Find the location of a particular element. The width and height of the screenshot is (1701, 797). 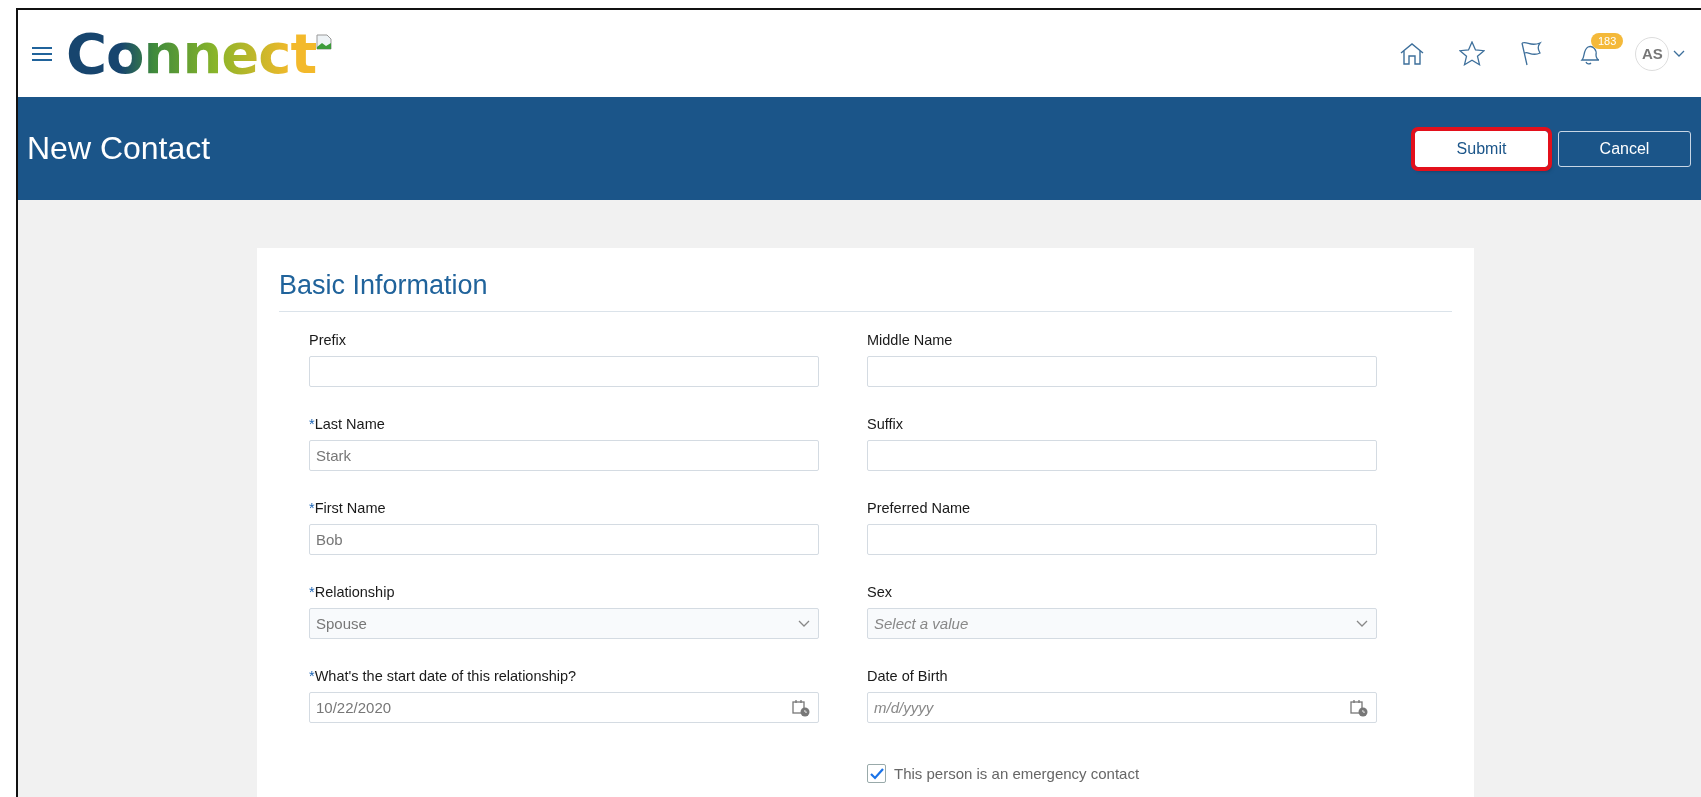

checkbox is located at coordinates (876, 773).